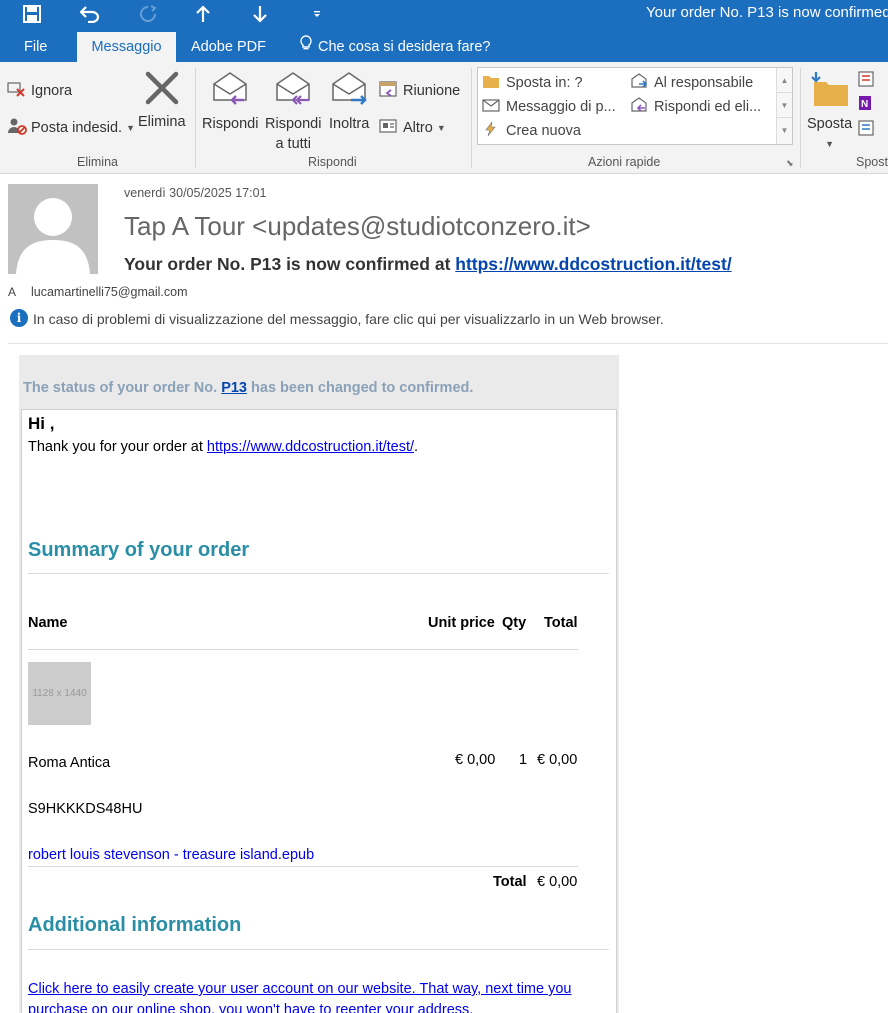 The height and width of the screenshot is (1013, 888). I want to click on quick-step-create-new: Crea nuova, so click(531, 131).